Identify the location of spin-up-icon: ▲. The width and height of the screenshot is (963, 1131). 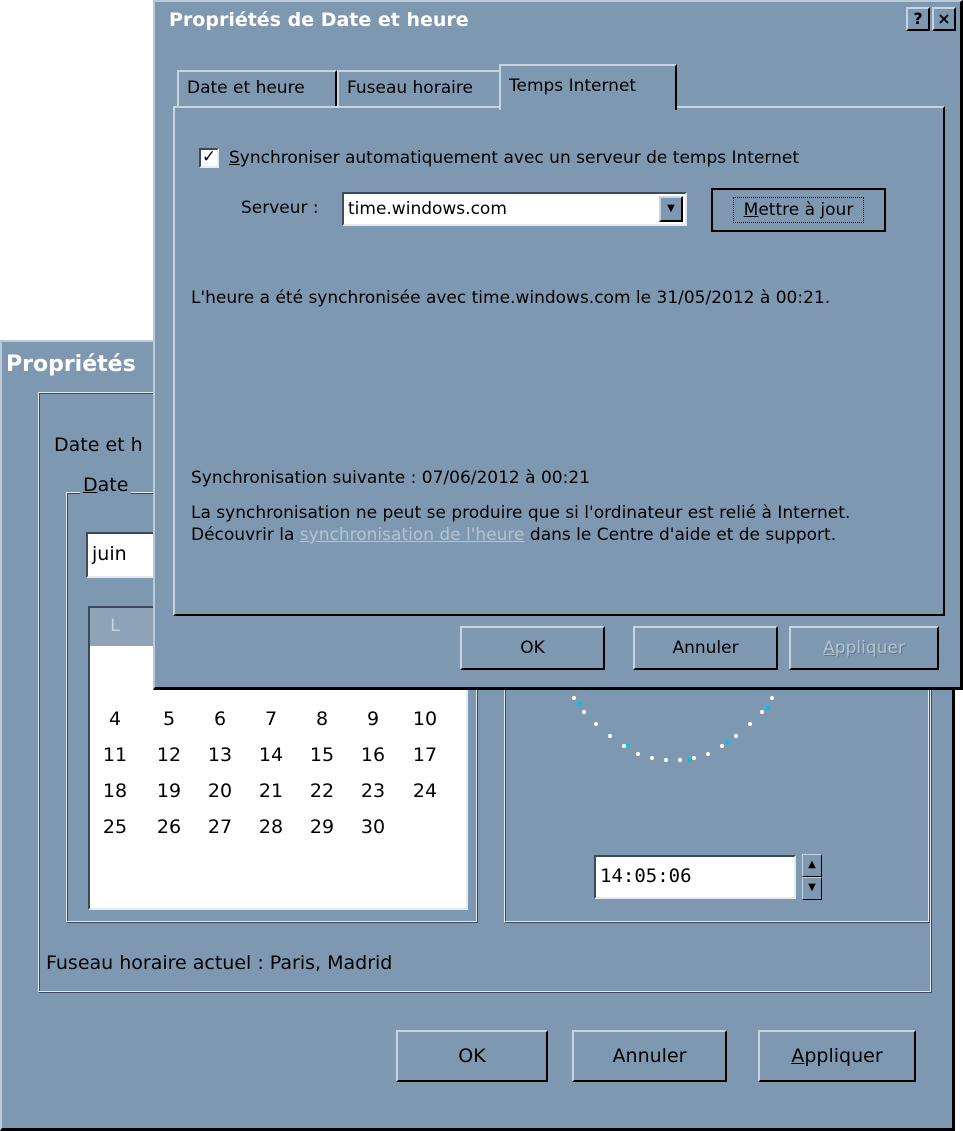
(812, 865).